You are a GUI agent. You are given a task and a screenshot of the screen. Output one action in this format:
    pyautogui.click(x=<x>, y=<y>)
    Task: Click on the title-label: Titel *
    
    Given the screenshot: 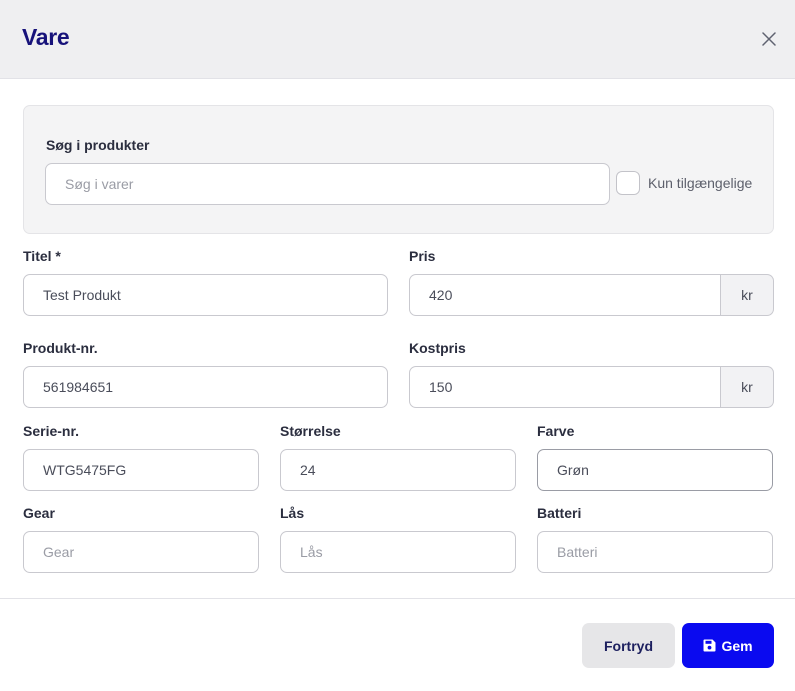 What is the action you would take?
    pyautogui.click(x=42, y=256)
    